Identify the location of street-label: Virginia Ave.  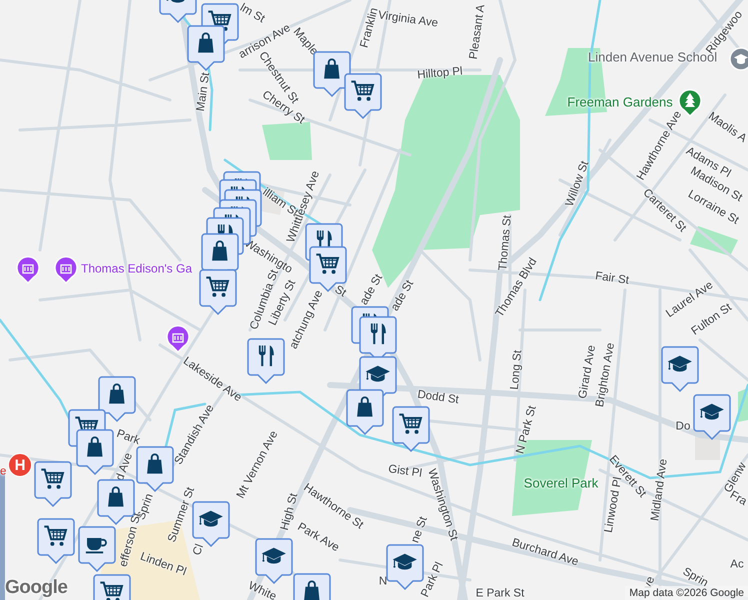
(408, 19).